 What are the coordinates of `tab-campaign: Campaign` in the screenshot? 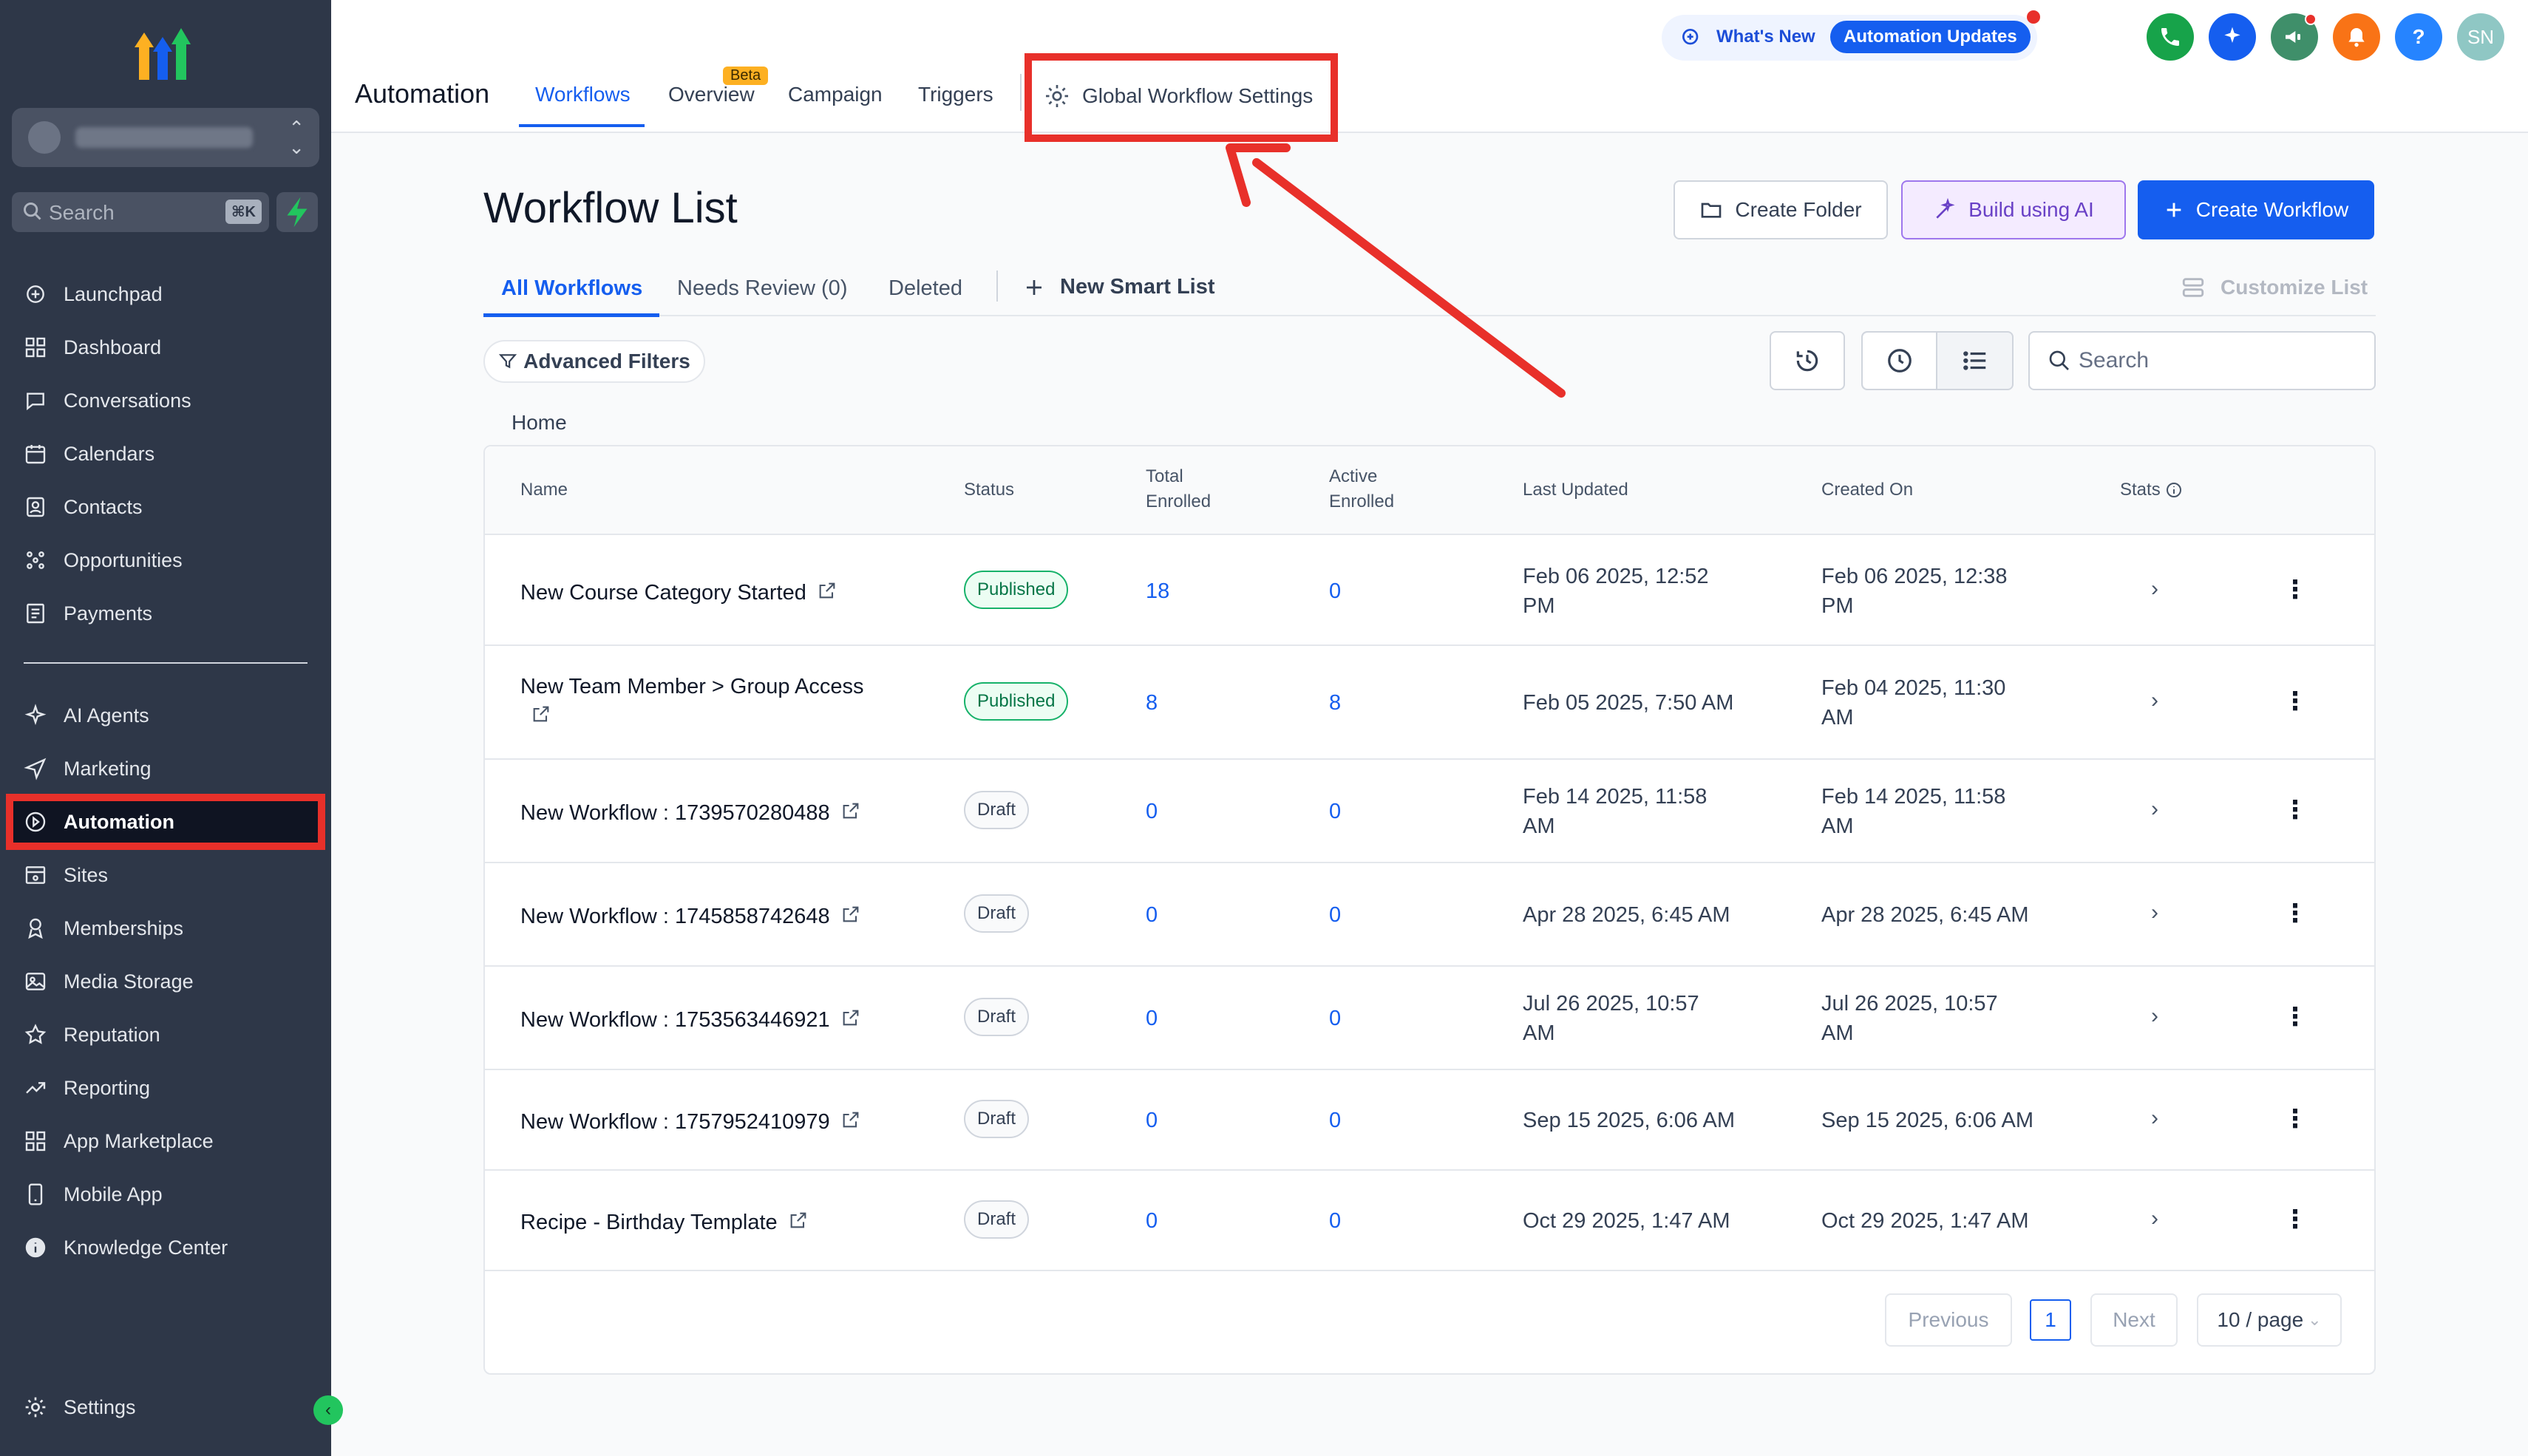 It's located at (835, 94).